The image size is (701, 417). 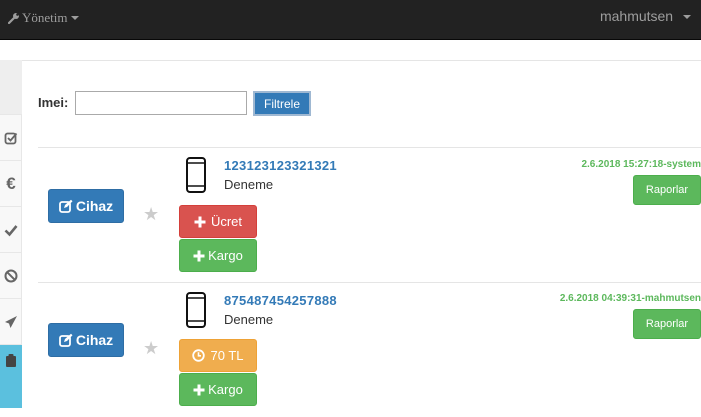 I want to click on ban-icon, so click(x=11, y=275).